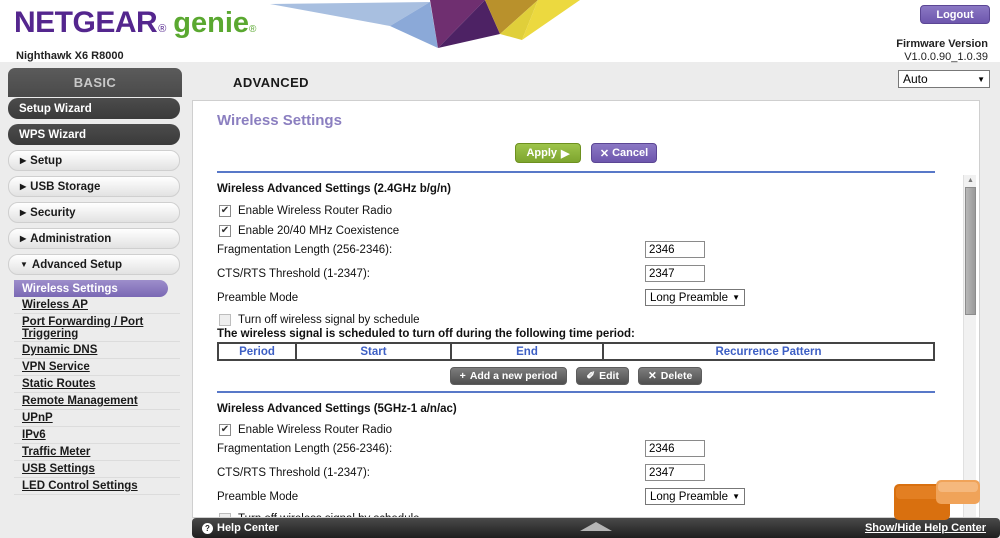 This screenshot has width=1000, height=538. I want to click on registered-mark-icon: ®, so click(162, 29).